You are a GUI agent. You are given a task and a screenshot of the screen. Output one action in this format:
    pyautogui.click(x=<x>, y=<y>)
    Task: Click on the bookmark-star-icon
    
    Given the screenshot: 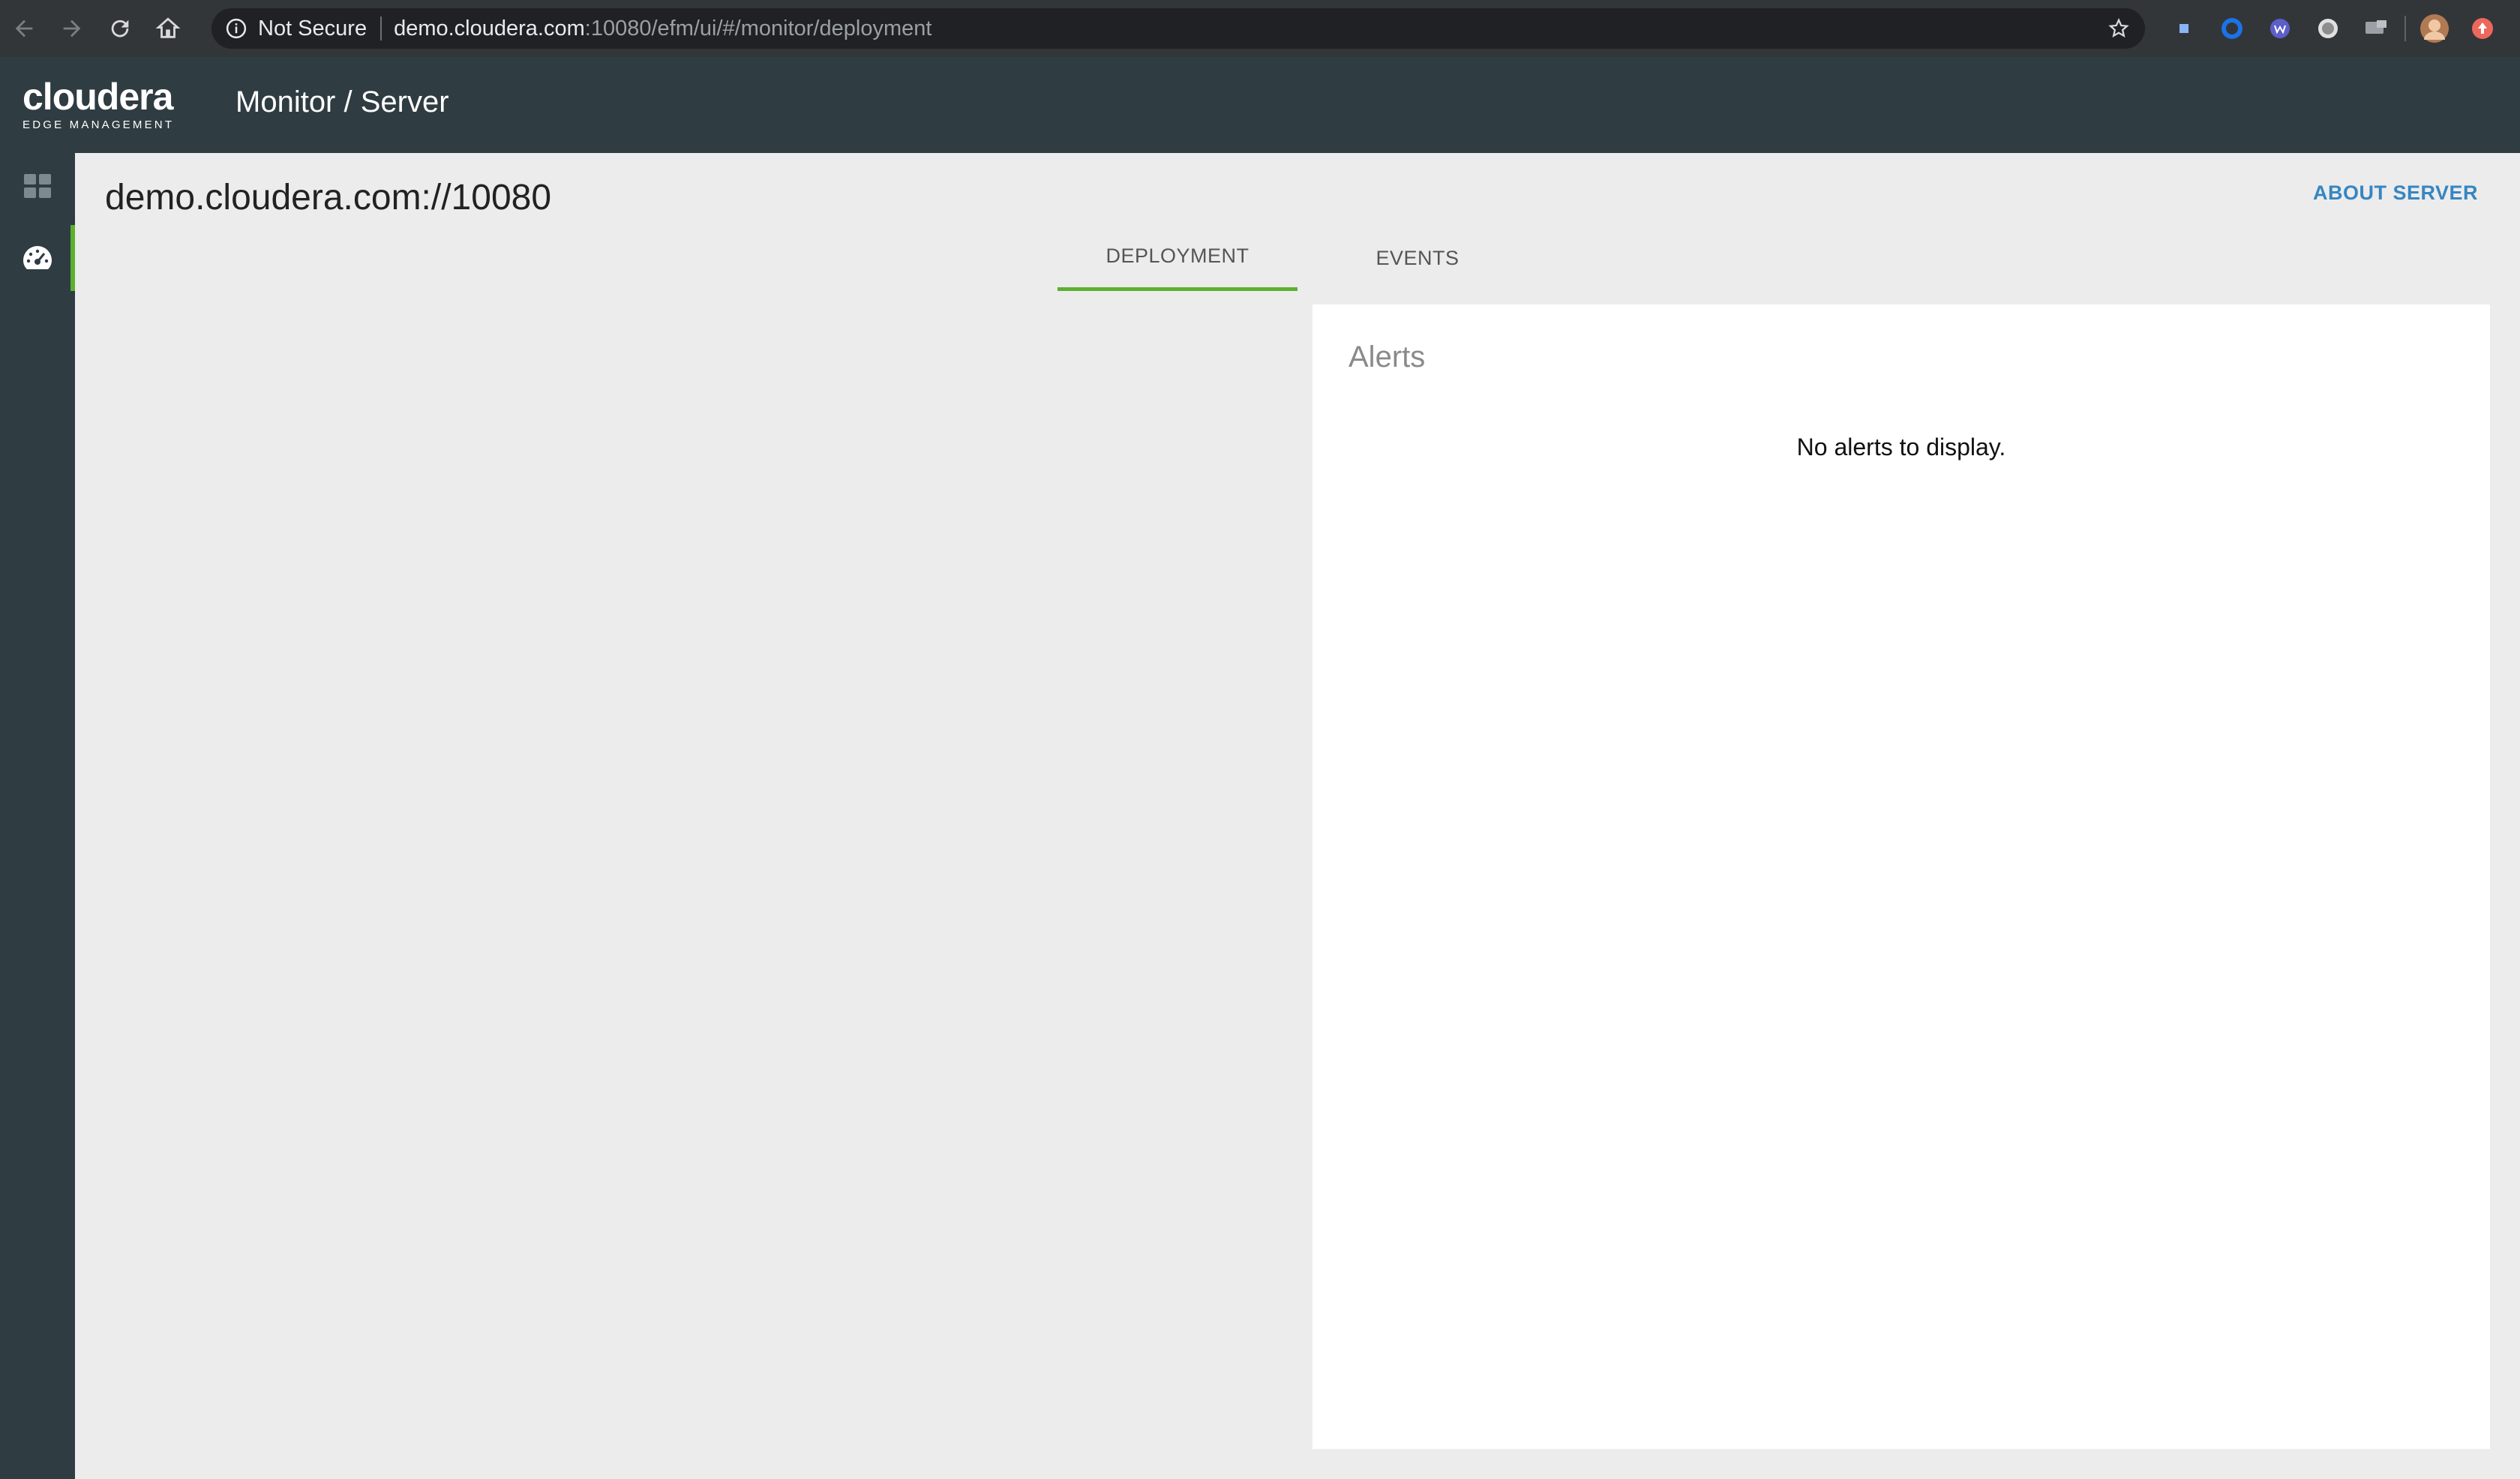 What is the action you would take?
    pyautogui.click(x=2119, y=28)
    